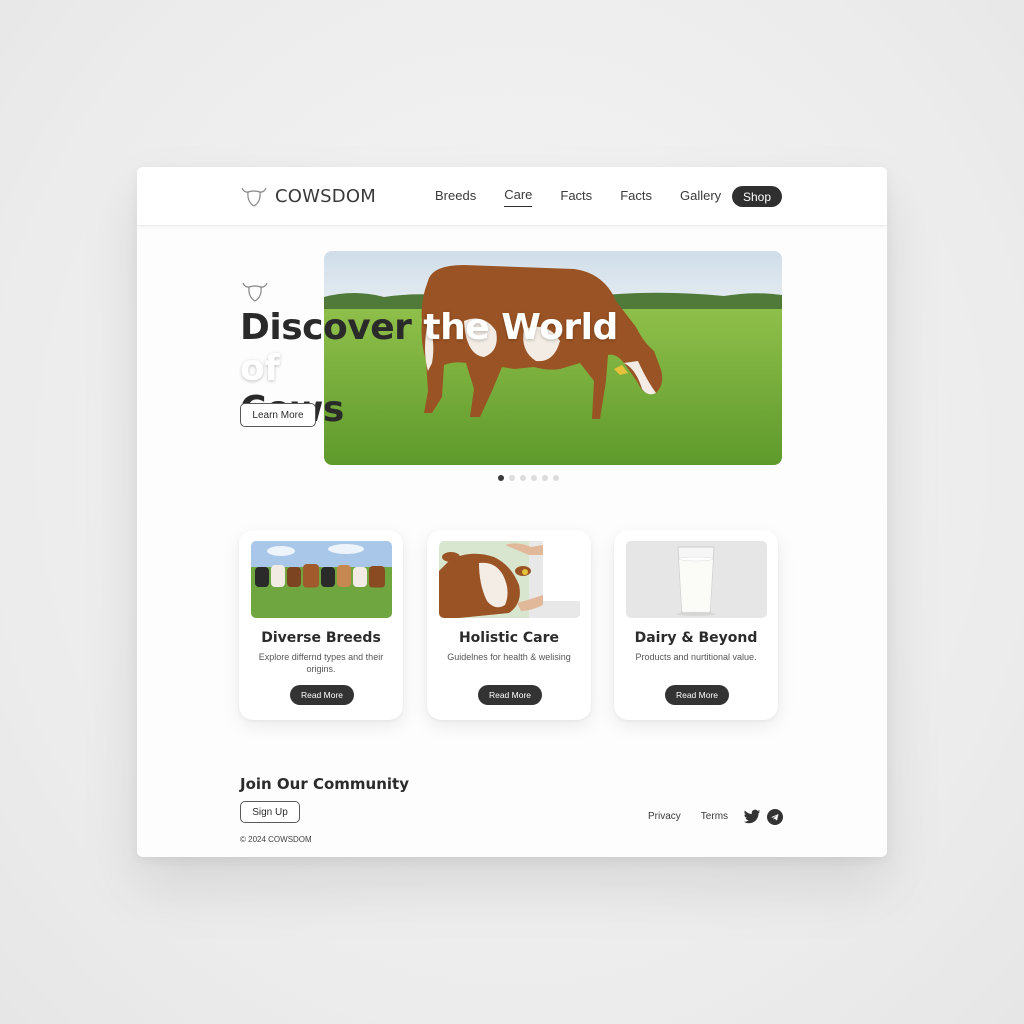 This screenshot has height=1024, width=1024. Describe the element at coordinates (509, 638) in the screenshot. I see `card-title: Holistic Care` at that location.